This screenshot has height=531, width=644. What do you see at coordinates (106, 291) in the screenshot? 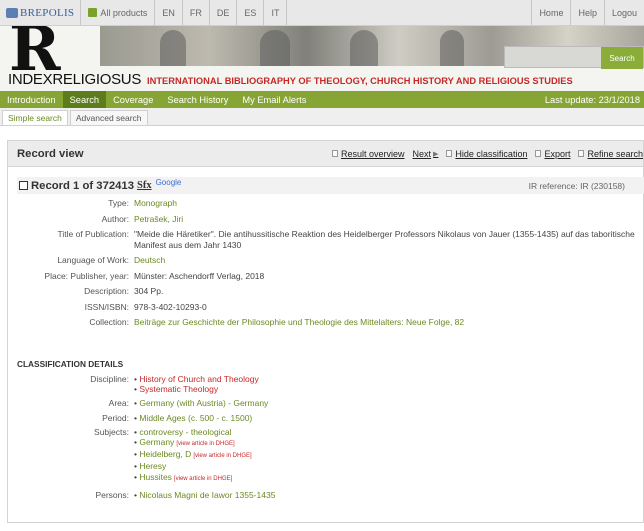
I see `field-label: Description:` at bounding box center [106, 291].